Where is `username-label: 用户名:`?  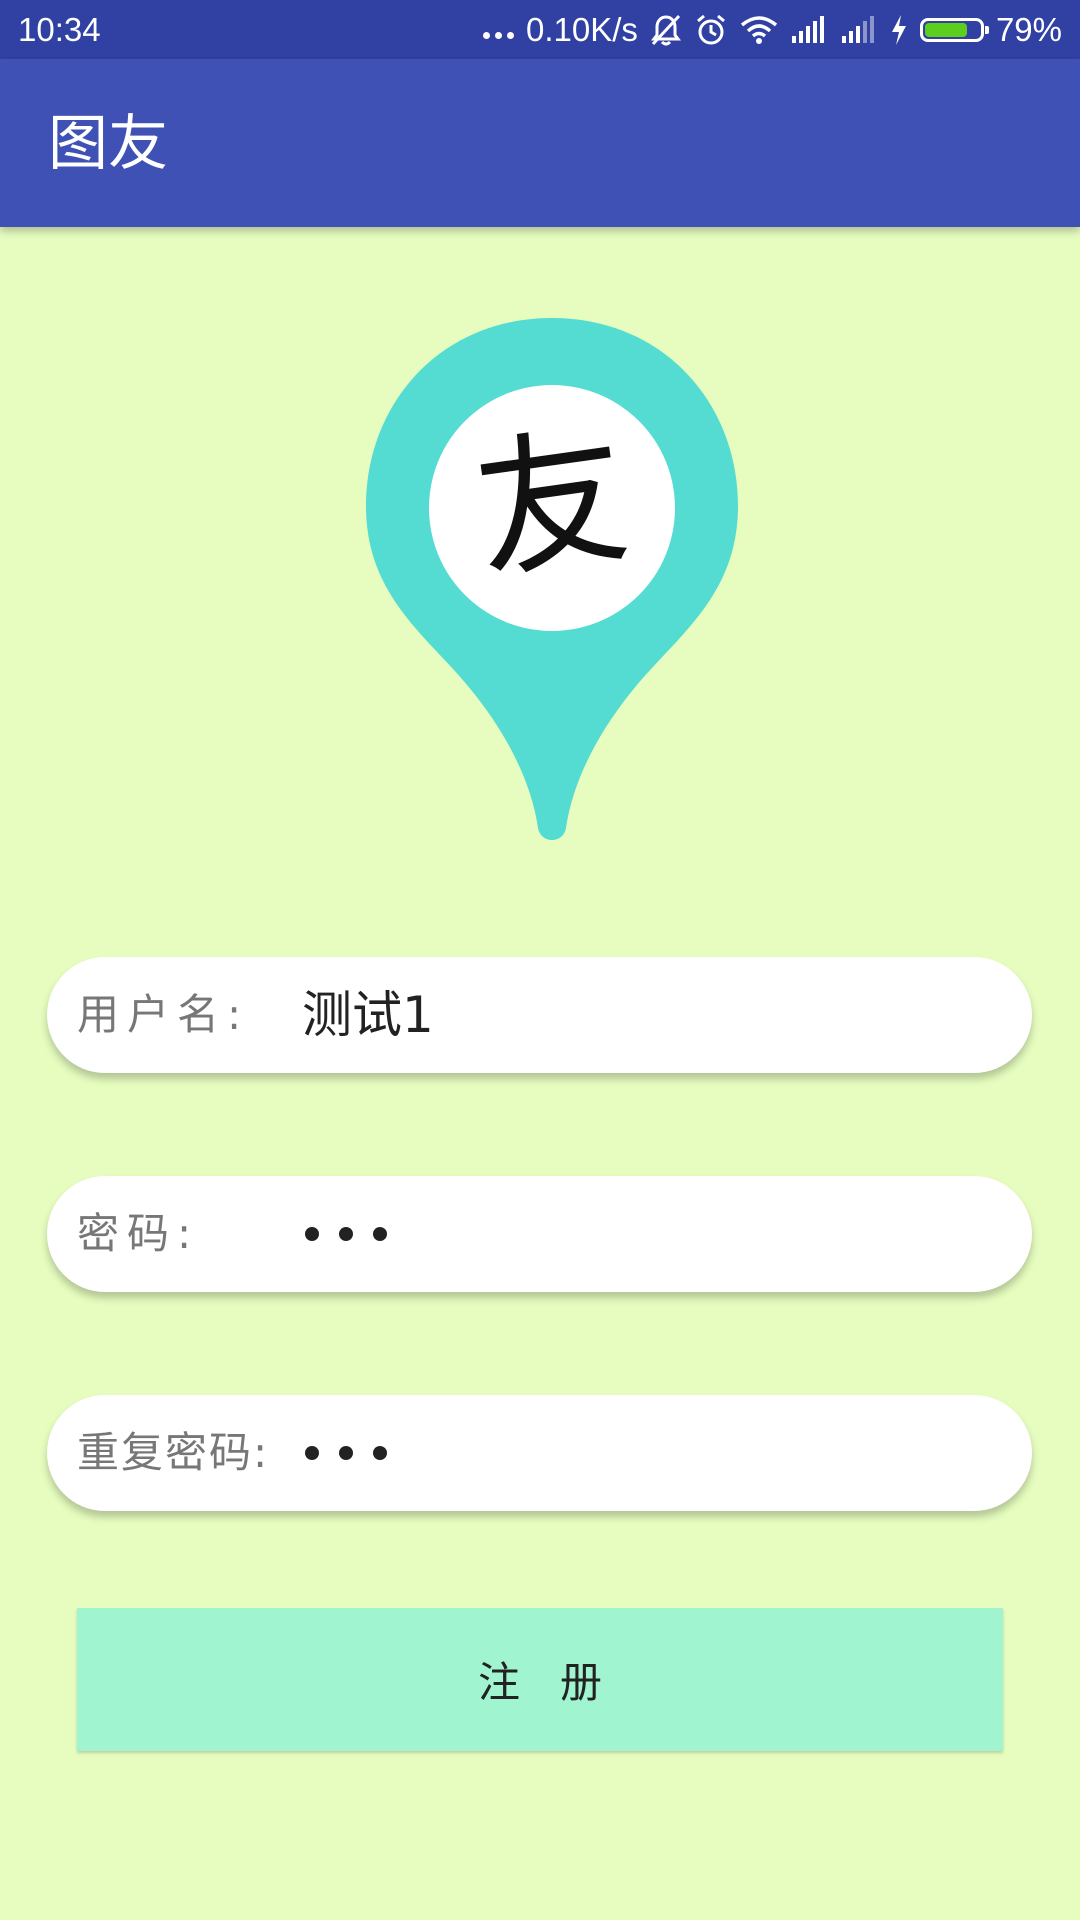 username-label: 用户名: is located at coordinates (163, 1014).